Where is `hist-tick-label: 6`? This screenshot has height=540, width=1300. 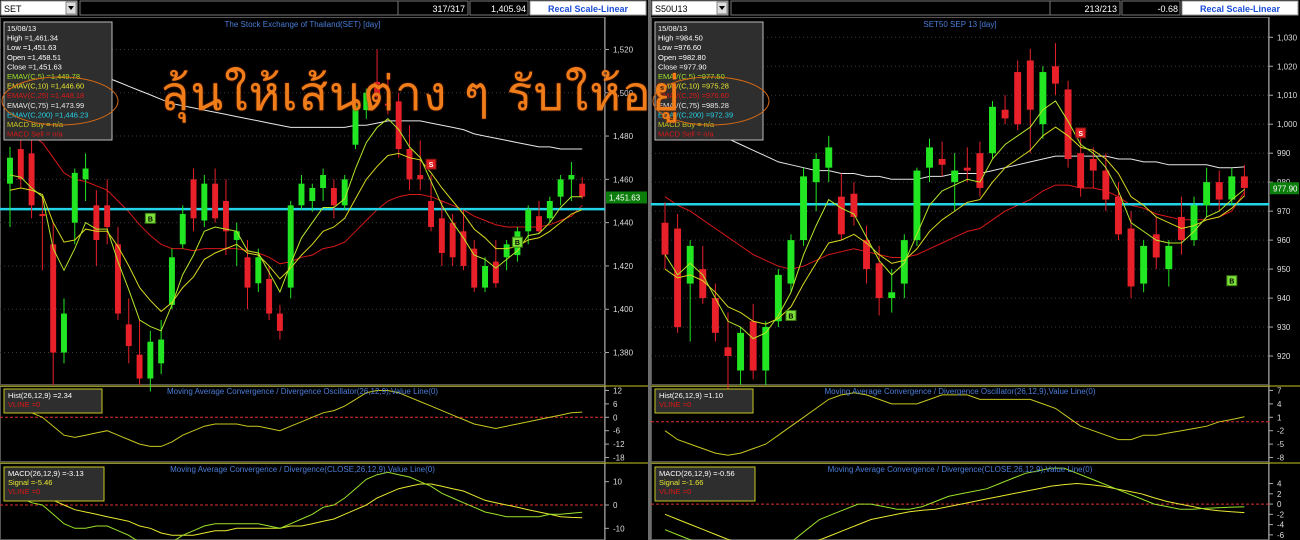 hist-tick-label: 6 is located at coordinates (615, 404).